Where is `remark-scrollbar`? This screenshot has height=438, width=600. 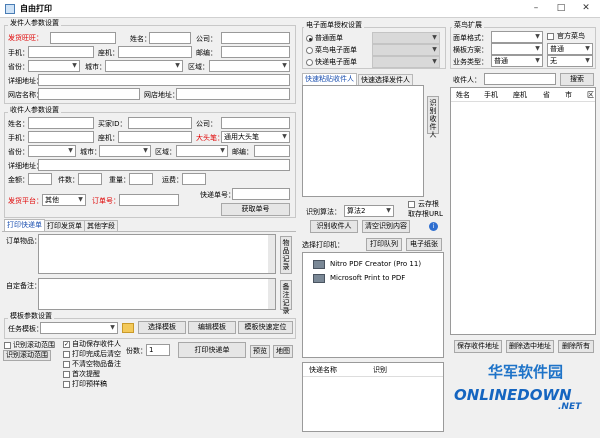
remark-scrollbar is located at coordinates (271, 294).